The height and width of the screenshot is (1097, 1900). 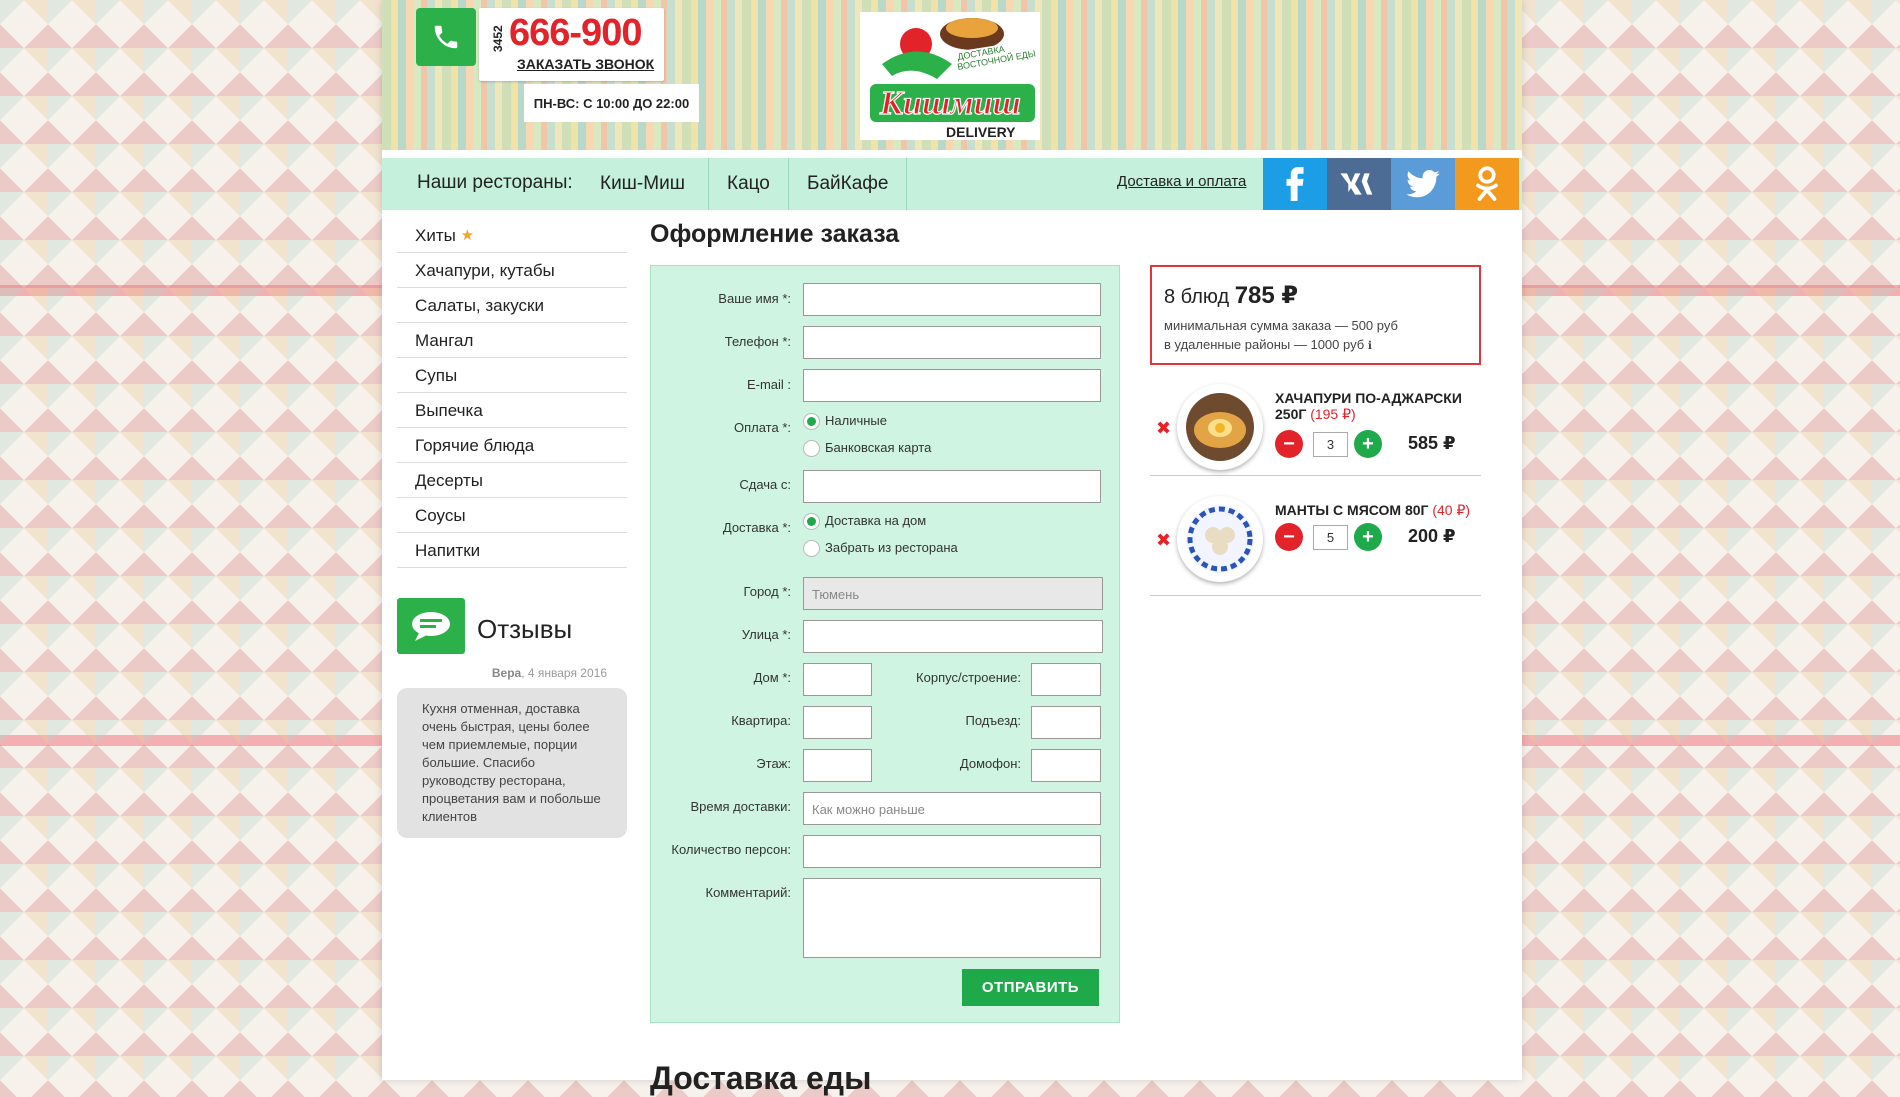 What do you see at coordinates (1315, 345) in the screenshot?
I see `remote-order-row: в удаленные районы — 1000 руб ℹ` at bounding box center [1315, 345].